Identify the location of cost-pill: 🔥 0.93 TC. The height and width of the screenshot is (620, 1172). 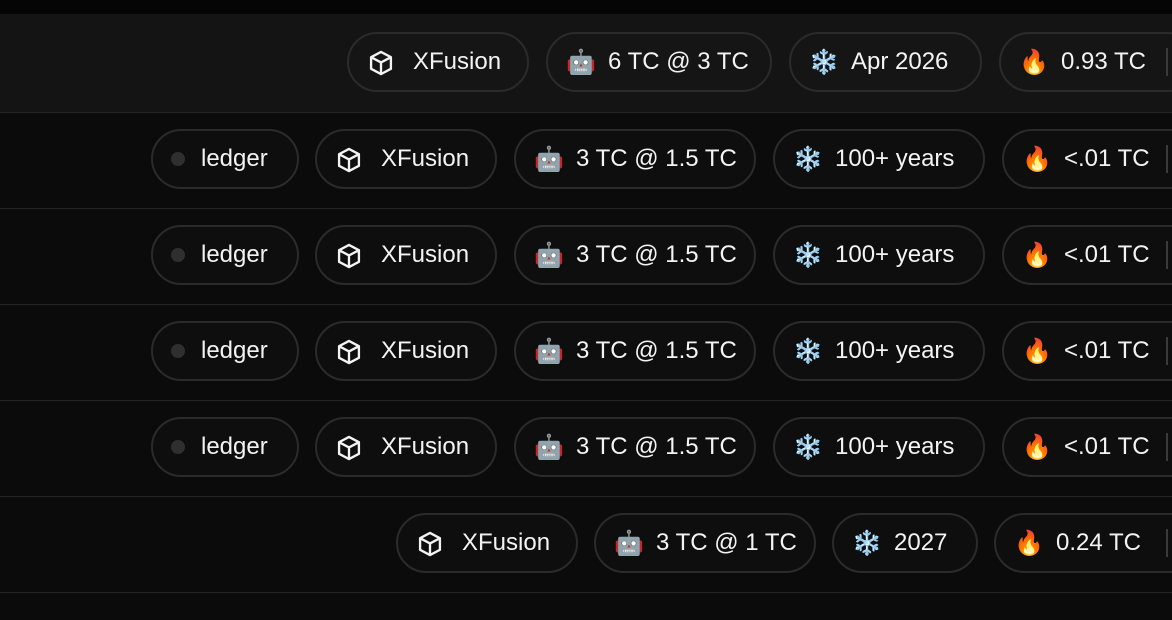
(1085, 62).